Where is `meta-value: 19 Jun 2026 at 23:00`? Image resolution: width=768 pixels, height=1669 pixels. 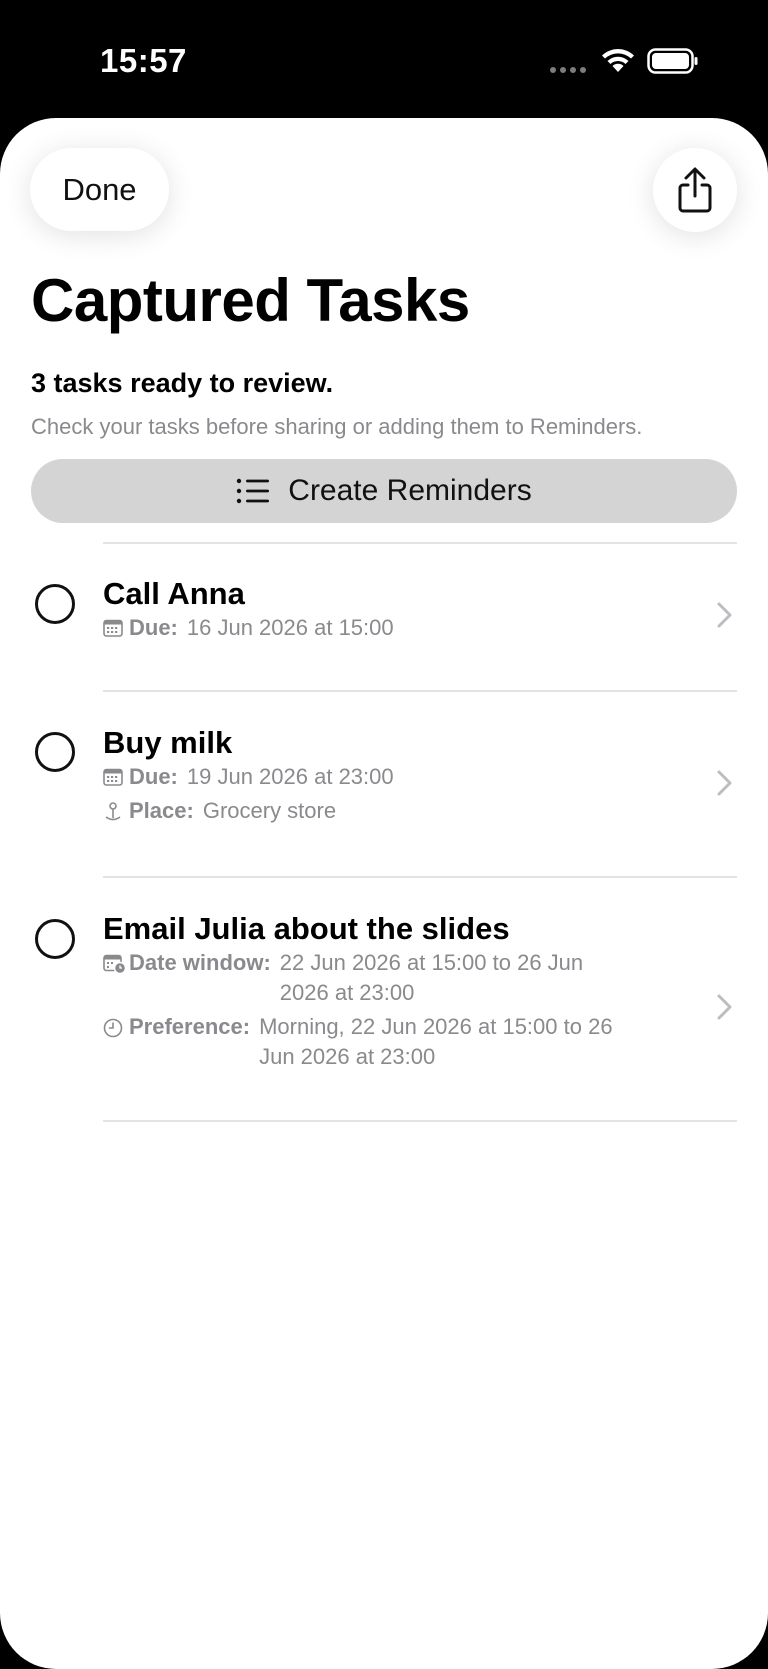 meta-value: 19 Jun 2026 at 23:00 is located at coordinates (290, 776).